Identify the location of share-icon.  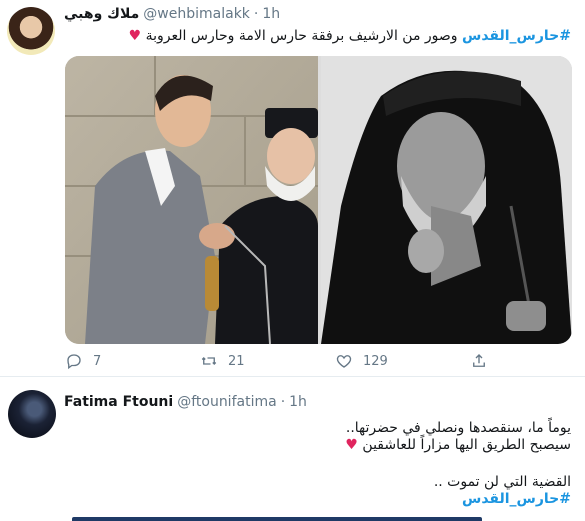
(479, 360).